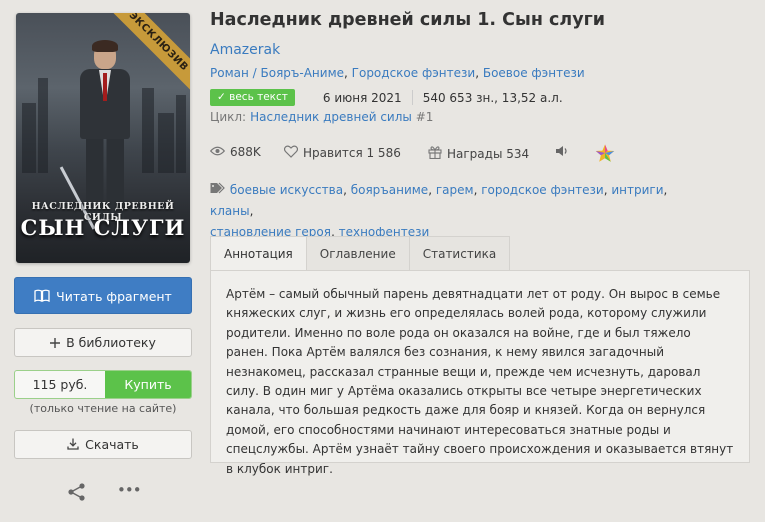 The width and height of the screenshot is (765, 522). I want to click on cycle-number: #1, so click(424, 117).